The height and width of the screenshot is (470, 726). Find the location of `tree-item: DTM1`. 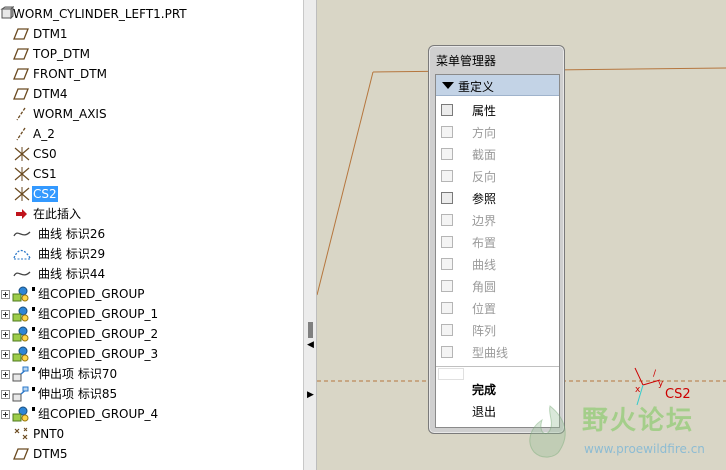

tree-item: DTM1 is located at coordinates (151, 34).